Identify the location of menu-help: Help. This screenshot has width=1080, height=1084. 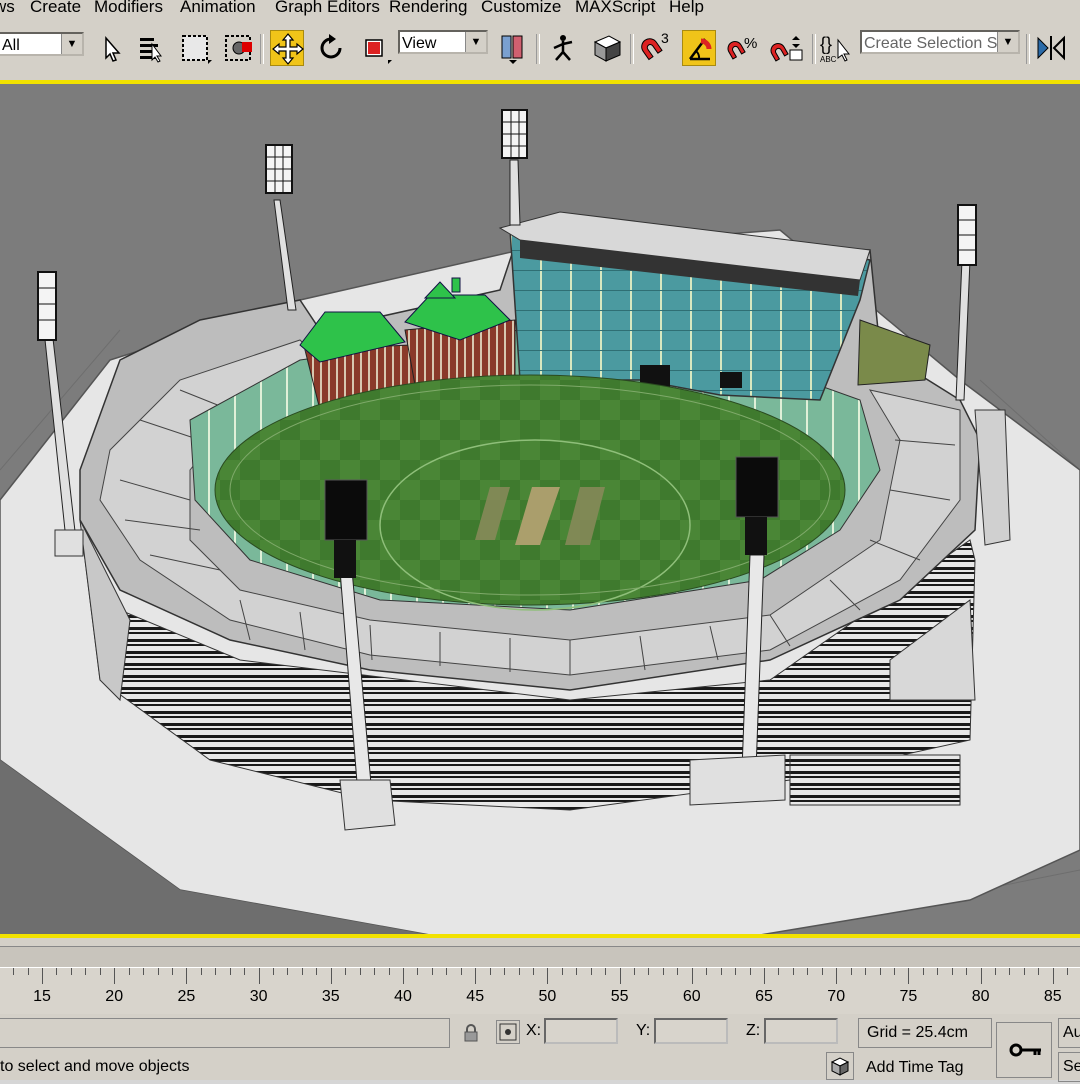
(686, 8).